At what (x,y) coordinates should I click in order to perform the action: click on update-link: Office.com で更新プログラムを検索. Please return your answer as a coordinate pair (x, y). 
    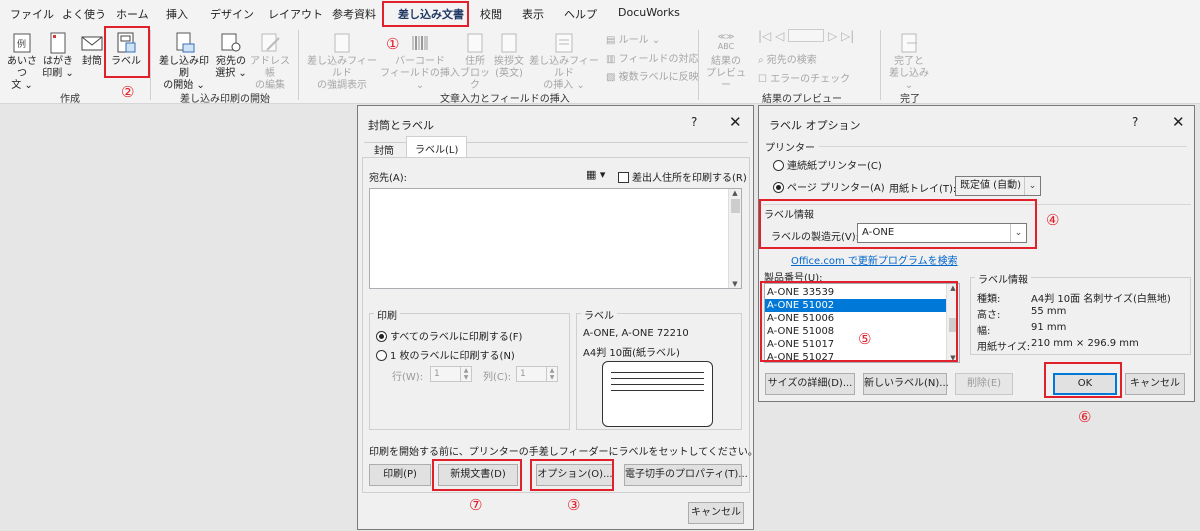
    Looking at the image, I should click on (874, 259).